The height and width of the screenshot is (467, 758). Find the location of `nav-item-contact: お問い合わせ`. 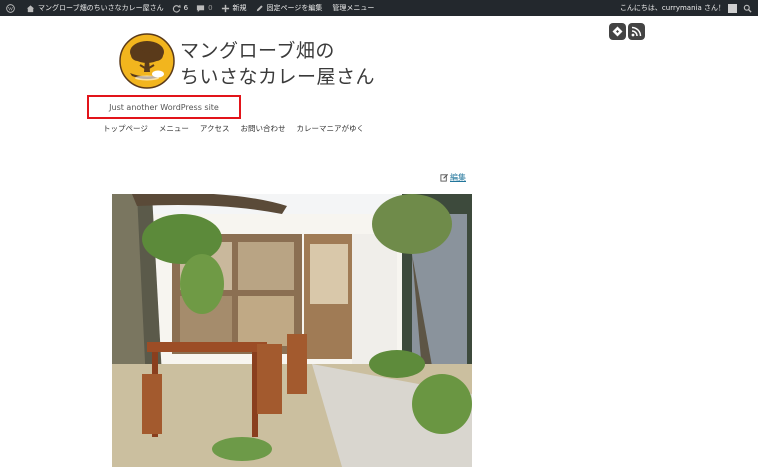

nav-item-contact: お問い合わせ is located at coordinates (262, 128).